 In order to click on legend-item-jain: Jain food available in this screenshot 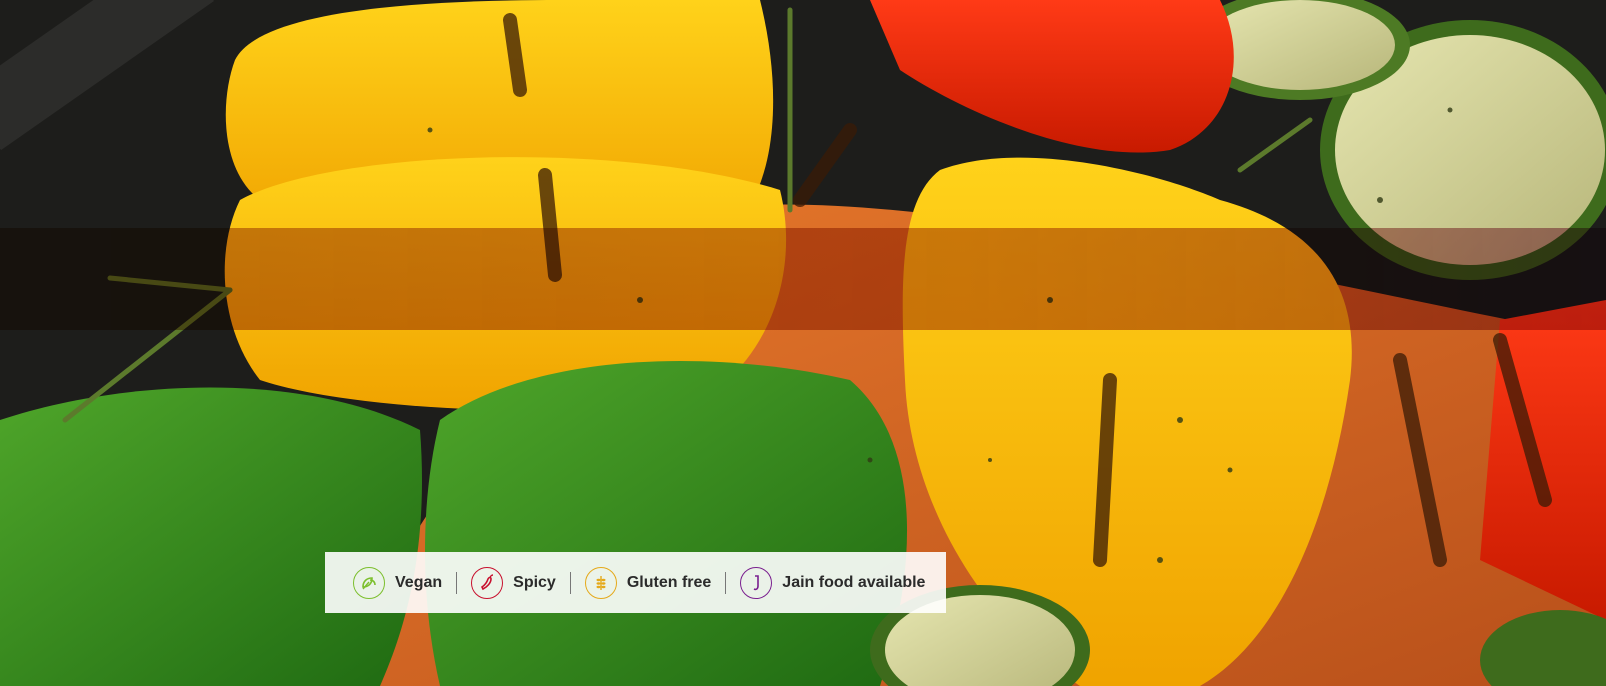, I will do `click(832, 582)`.